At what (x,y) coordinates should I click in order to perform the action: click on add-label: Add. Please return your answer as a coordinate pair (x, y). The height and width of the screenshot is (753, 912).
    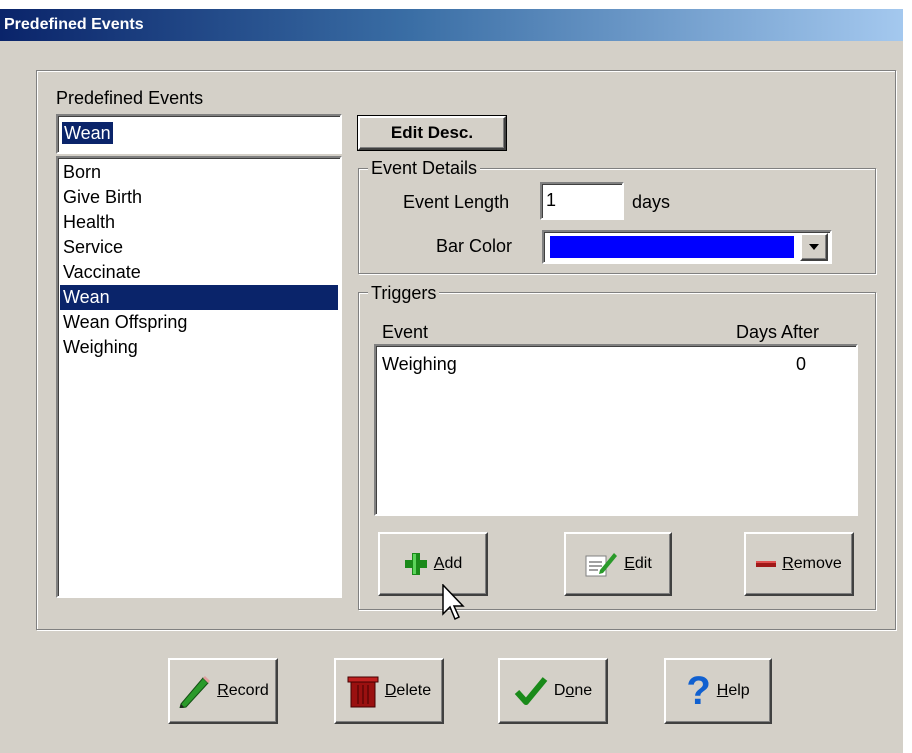
    Looking at the image, I should click on (448, 563).